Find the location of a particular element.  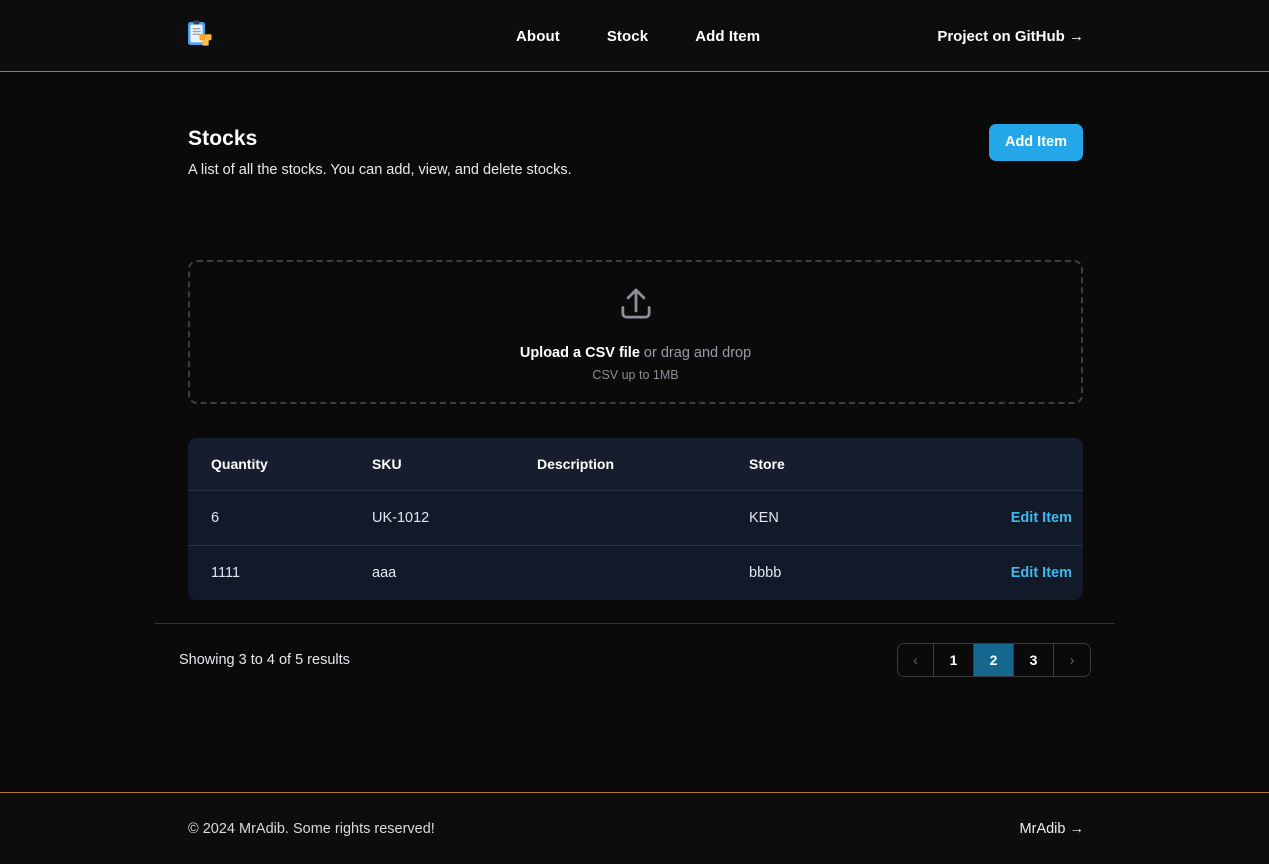

pagination-bar: Showing 3 to 4 of 5 results ‹ 1 2 3 › is located at coordinates (635, 660).